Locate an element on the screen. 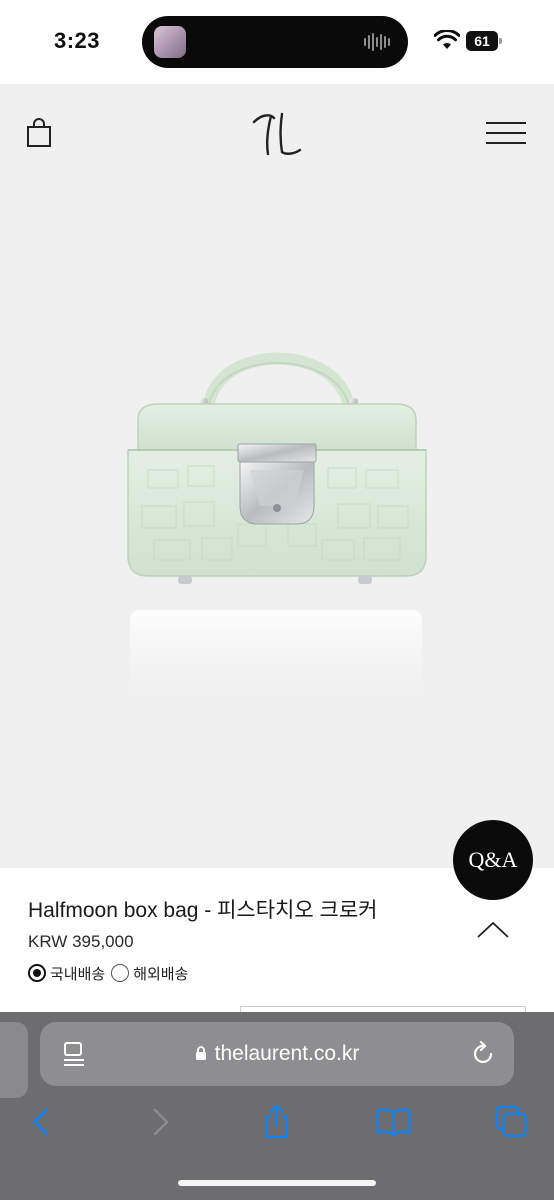  share-icon is located at coordinates (277, 1122).